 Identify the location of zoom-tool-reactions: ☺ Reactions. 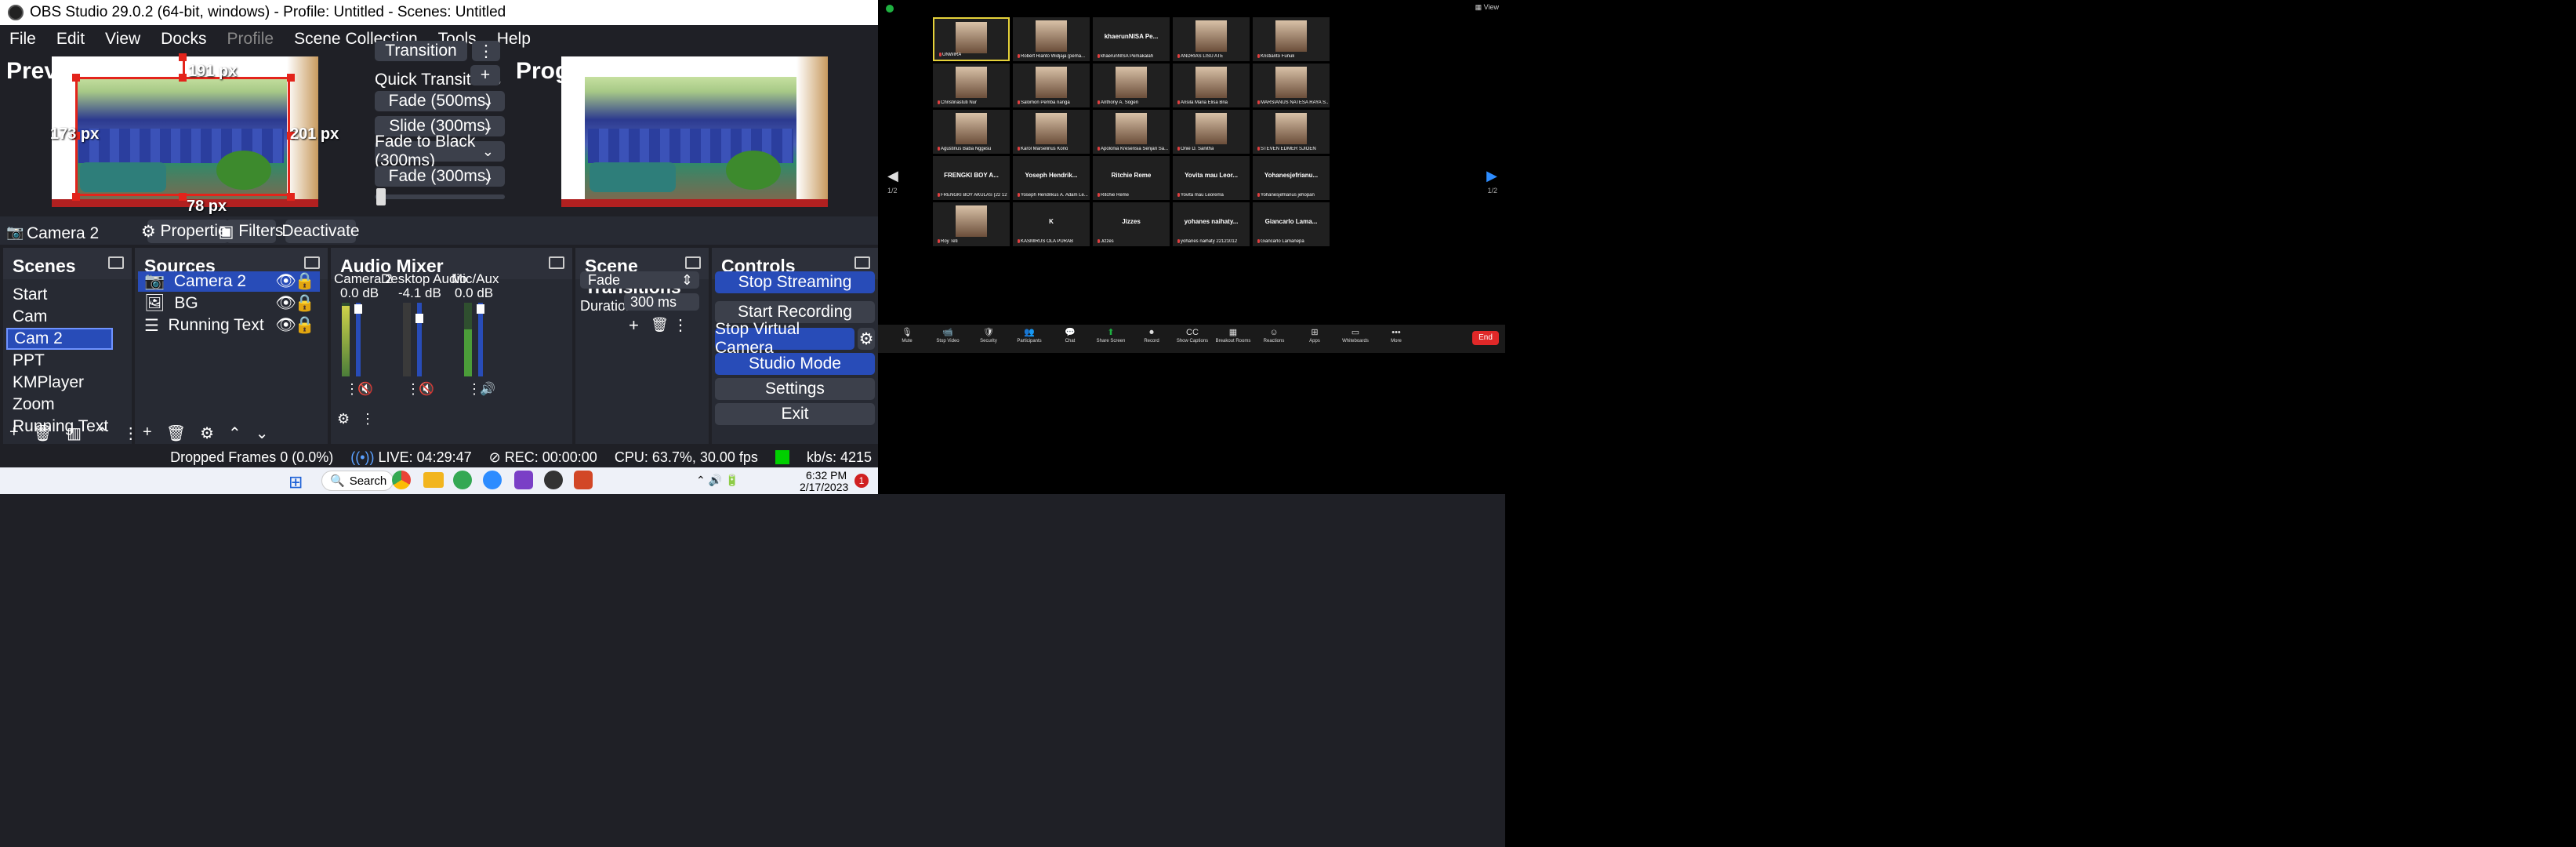
(1274, 335).